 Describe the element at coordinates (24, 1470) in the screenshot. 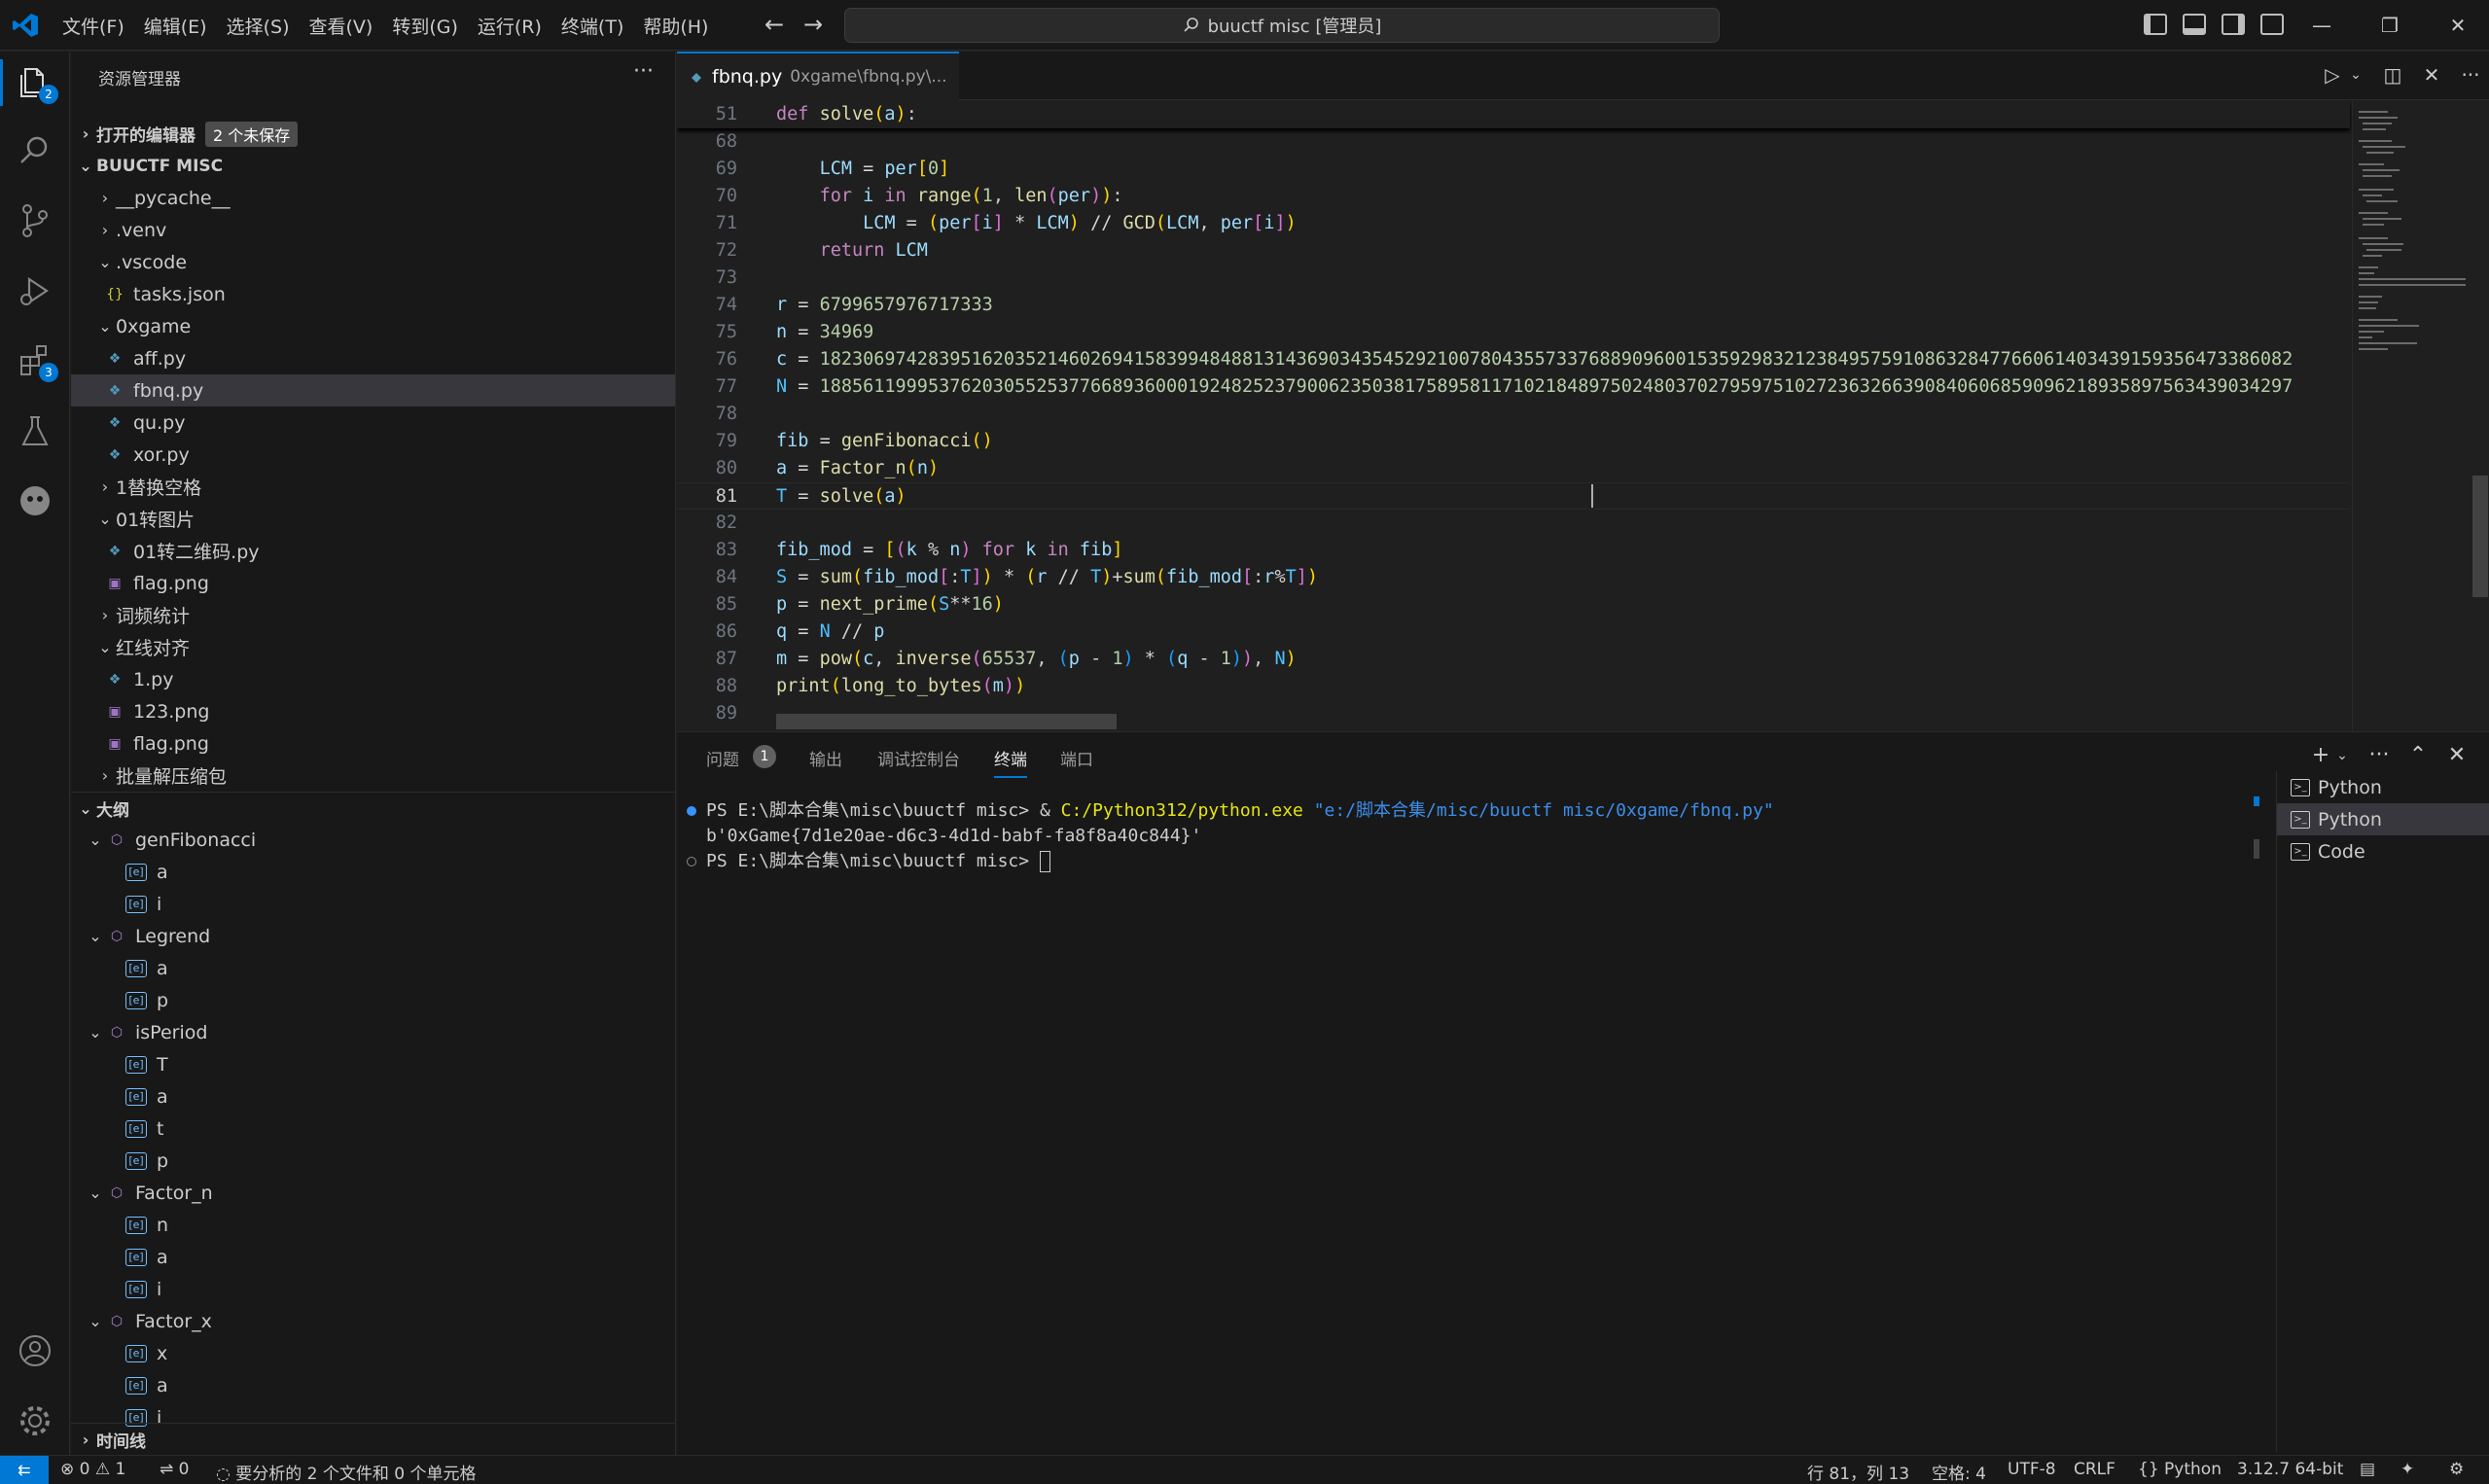

I see `remote-indicator-icon: ⇇` at that location.